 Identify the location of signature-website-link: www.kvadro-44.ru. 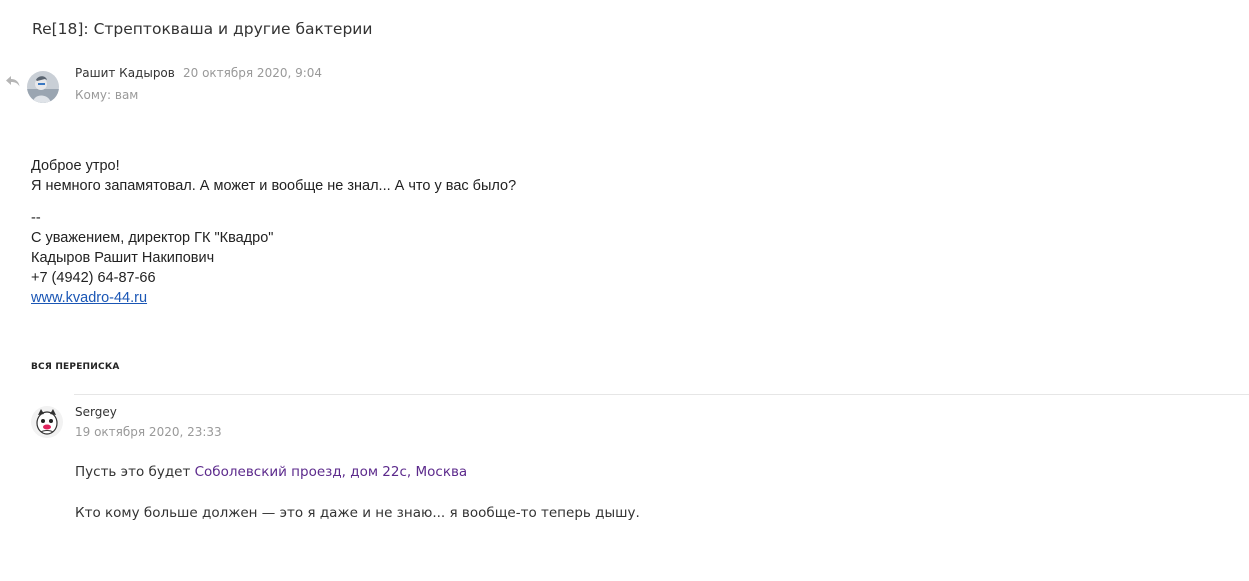
(89, 298).